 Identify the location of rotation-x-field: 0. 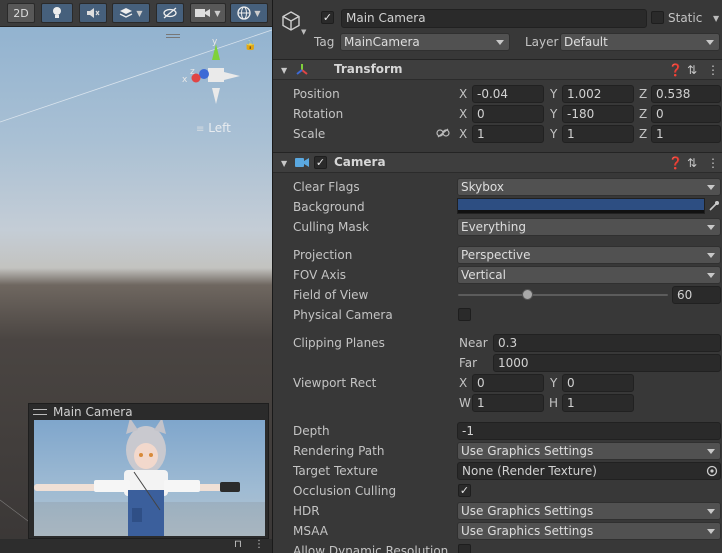
(508, 114).